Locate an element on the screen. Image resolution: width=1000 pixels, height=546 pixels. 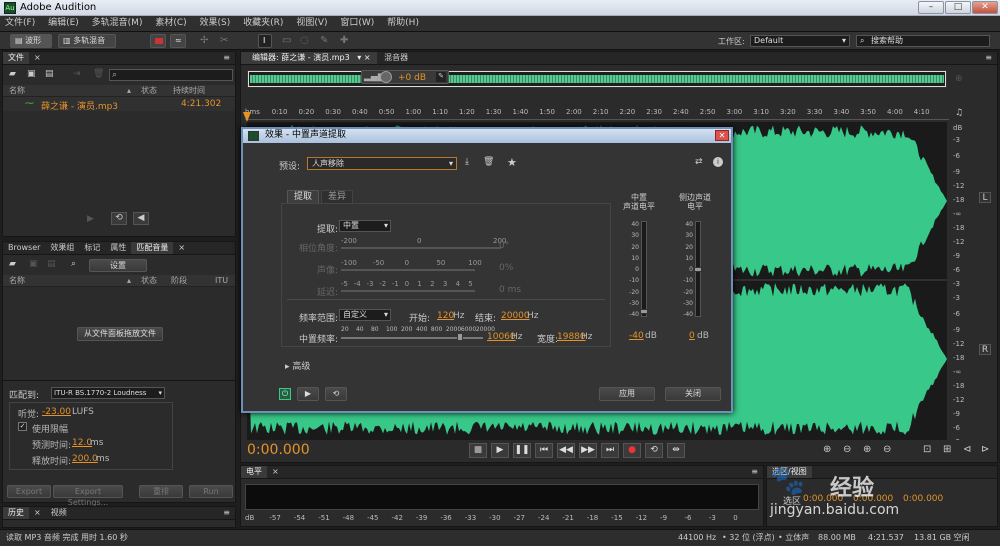
zoom-icon: ⊕ is located at coordinates (959, 79).